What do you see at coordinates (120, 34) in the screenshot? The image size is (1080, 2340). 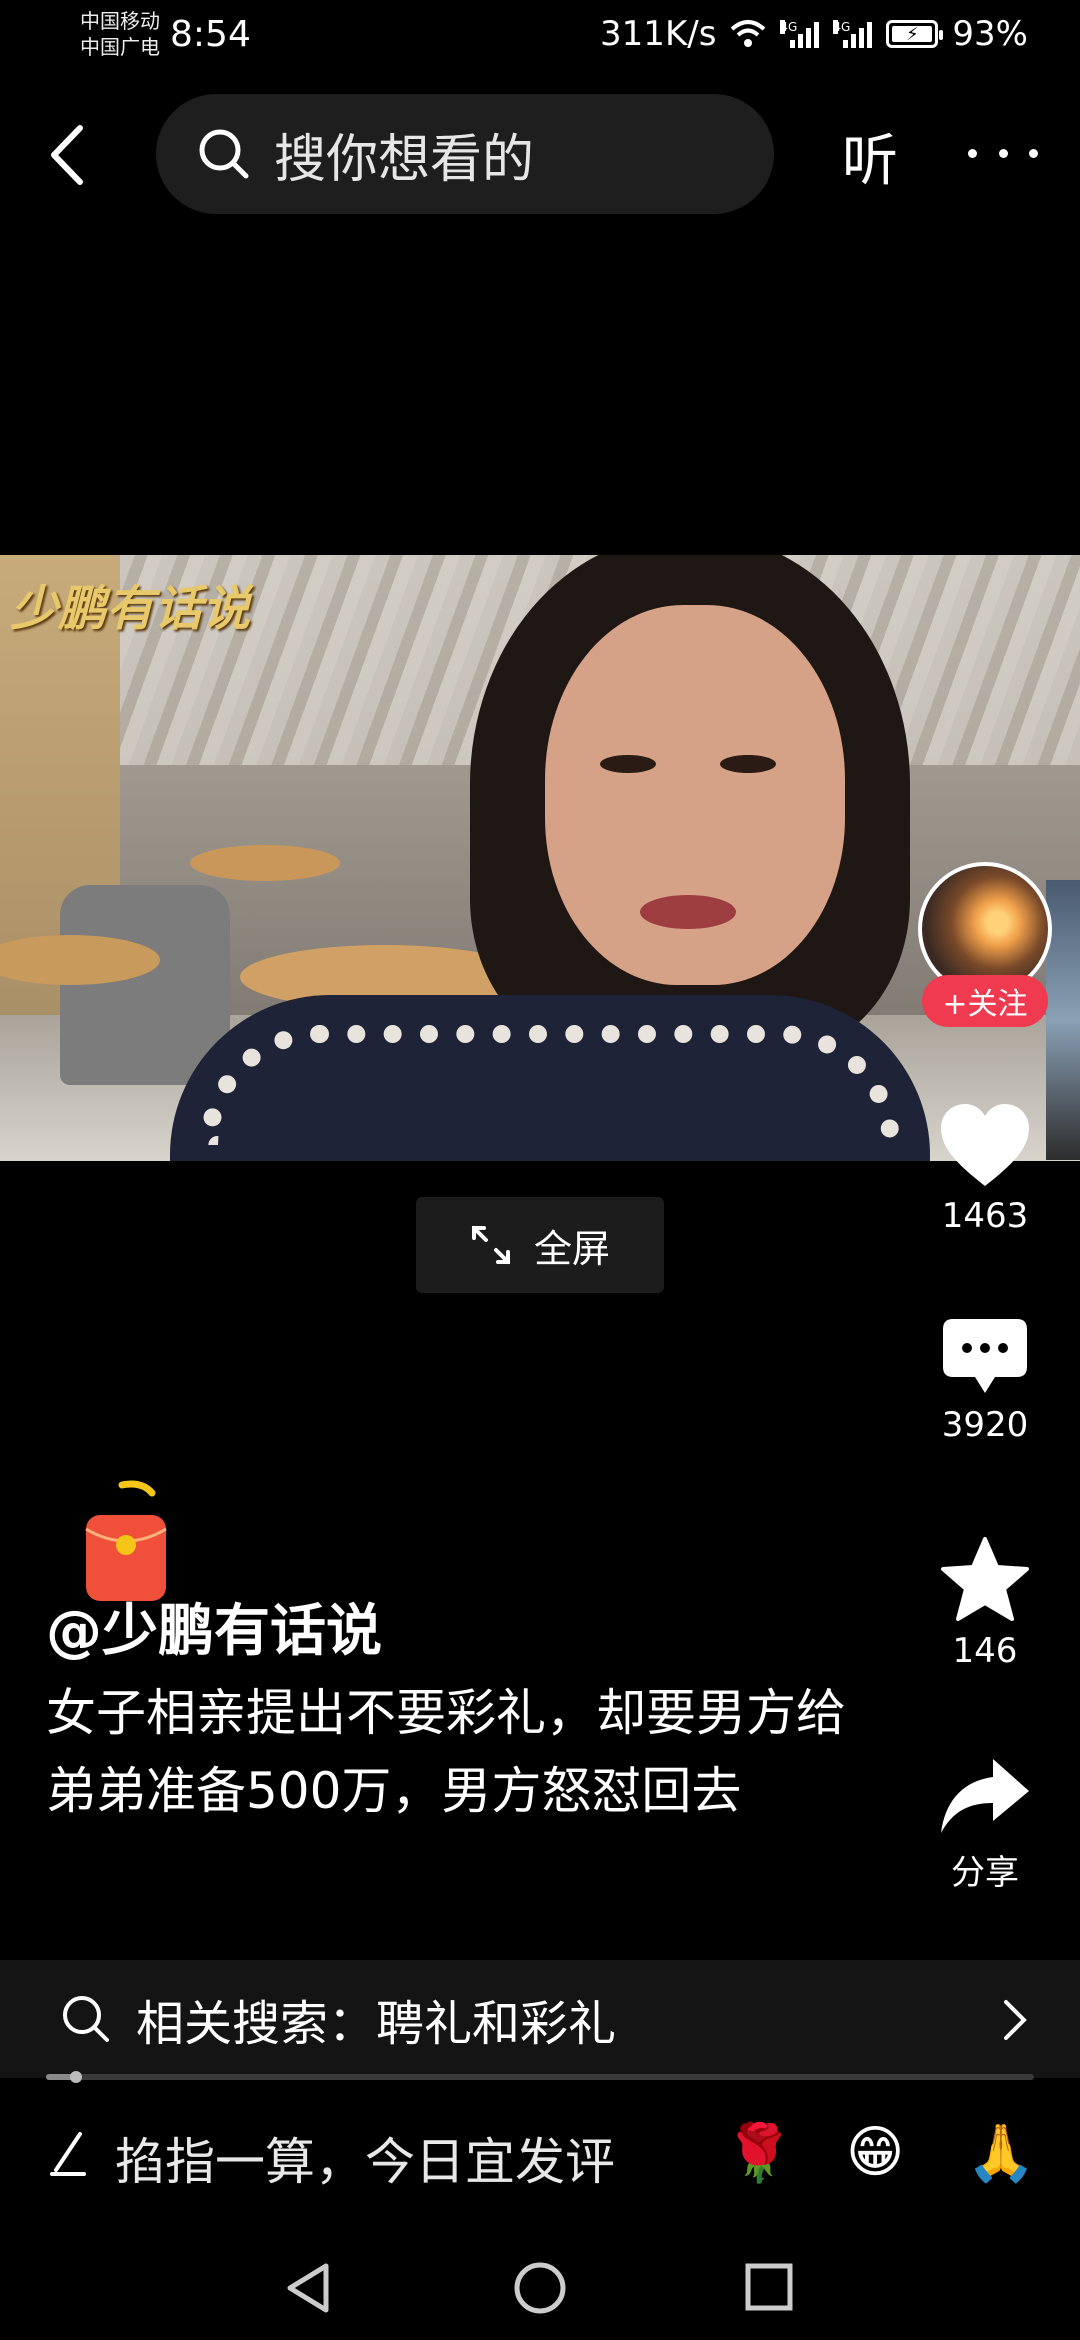 I see `carrier-names: 中国移动 中国广电` at bounding box center [120, 34].